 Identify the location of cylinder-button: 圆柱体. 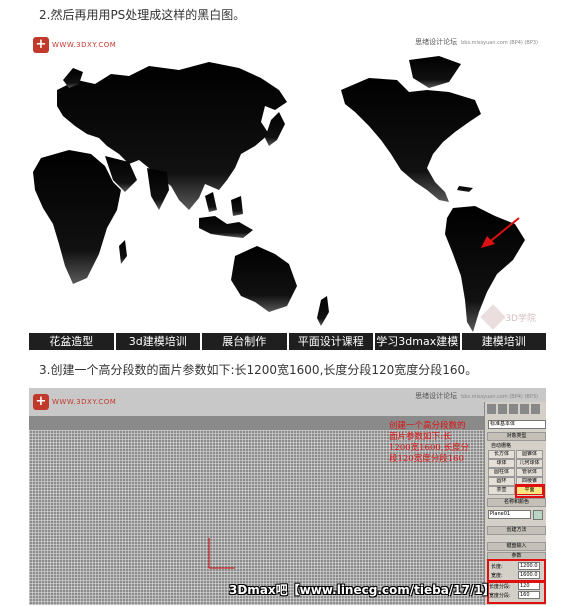
(501, 472).